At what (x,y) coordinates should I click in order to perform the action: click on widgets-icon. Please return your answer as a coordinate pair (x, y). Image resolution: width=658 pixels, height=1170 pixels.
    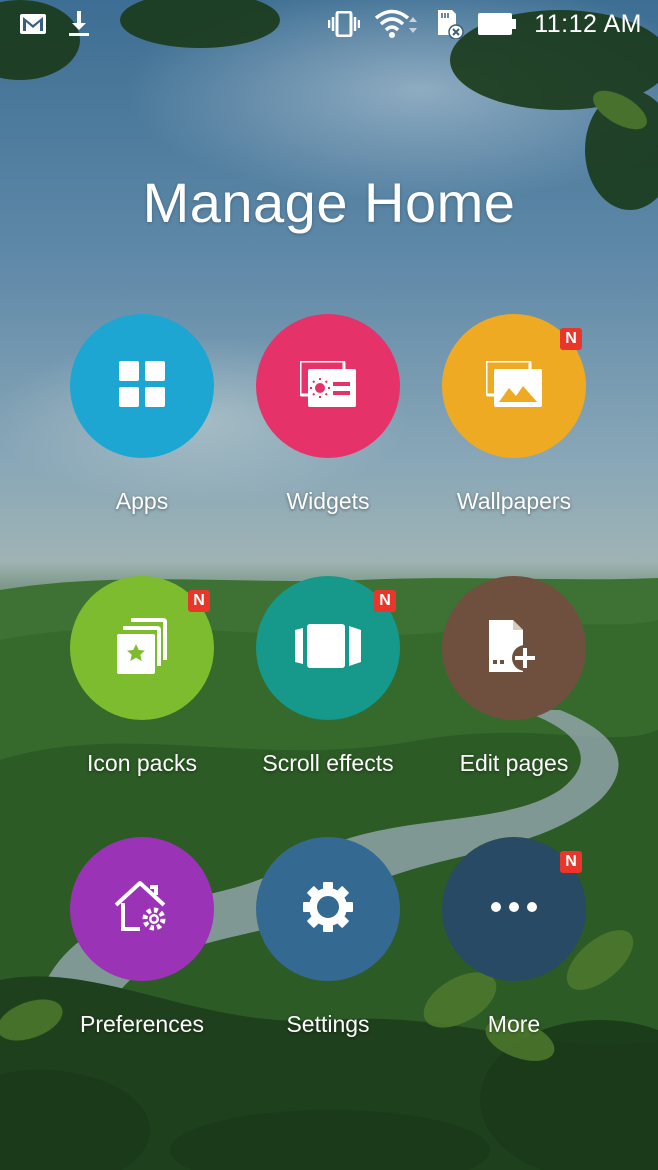
    Looking at the image, I should click on (327, 385).